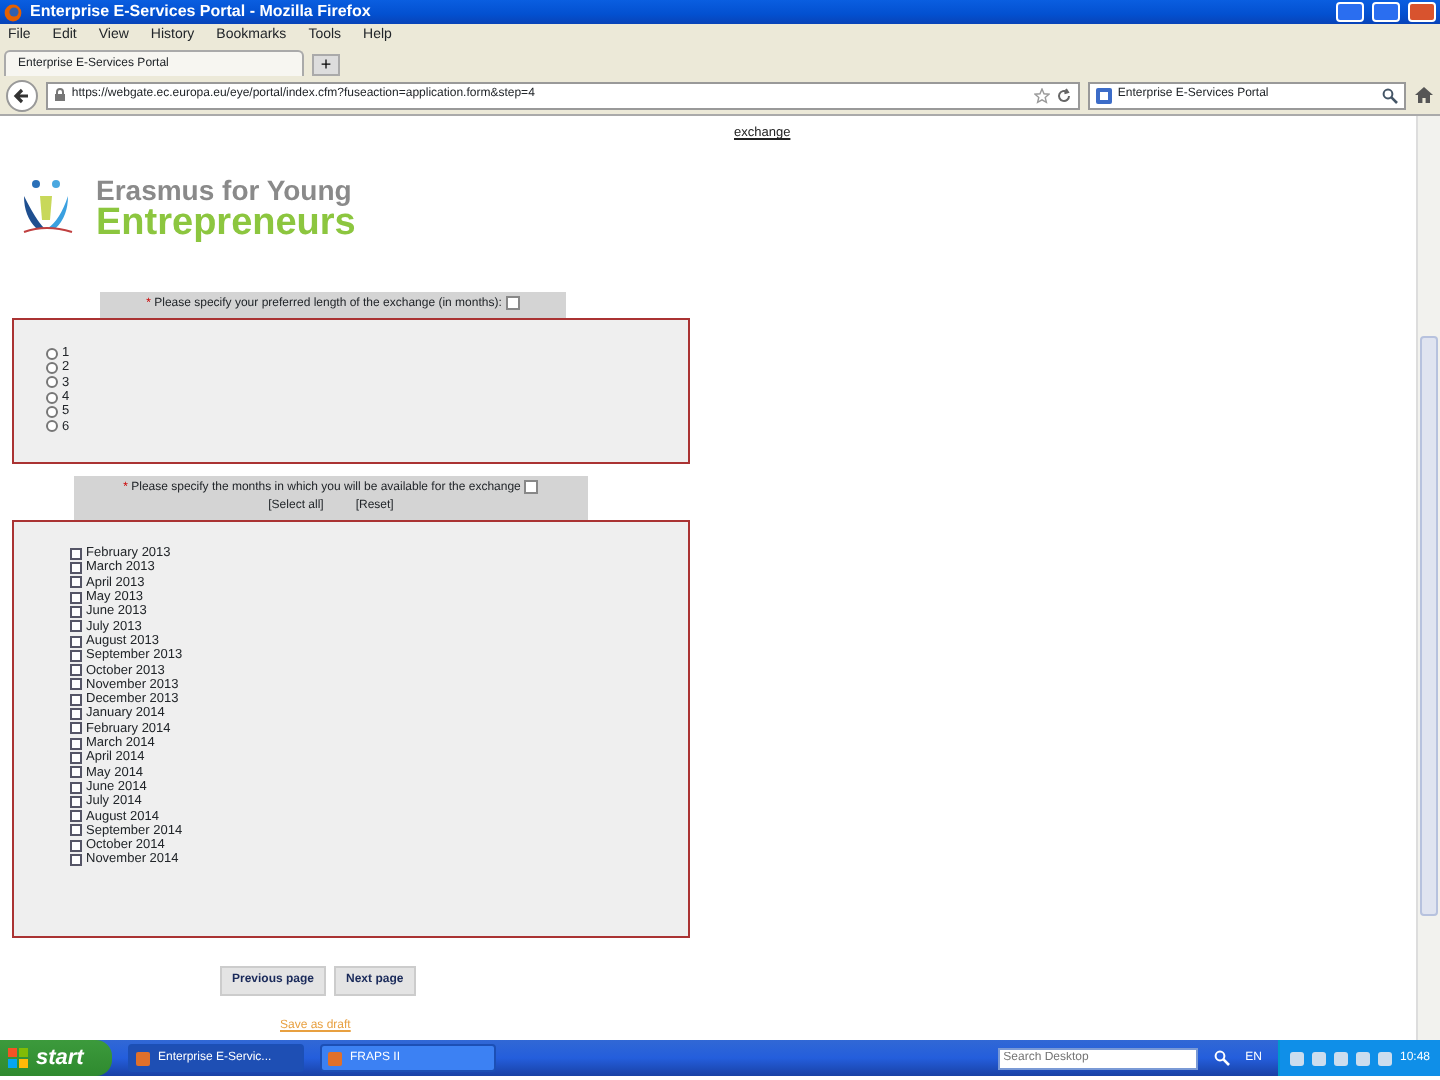 This screenshot has height=1080, width=1440. What do you see at coordinates (59, 95) in the screenshot?
I see `lock-icon` at bounding box center [59, 95].